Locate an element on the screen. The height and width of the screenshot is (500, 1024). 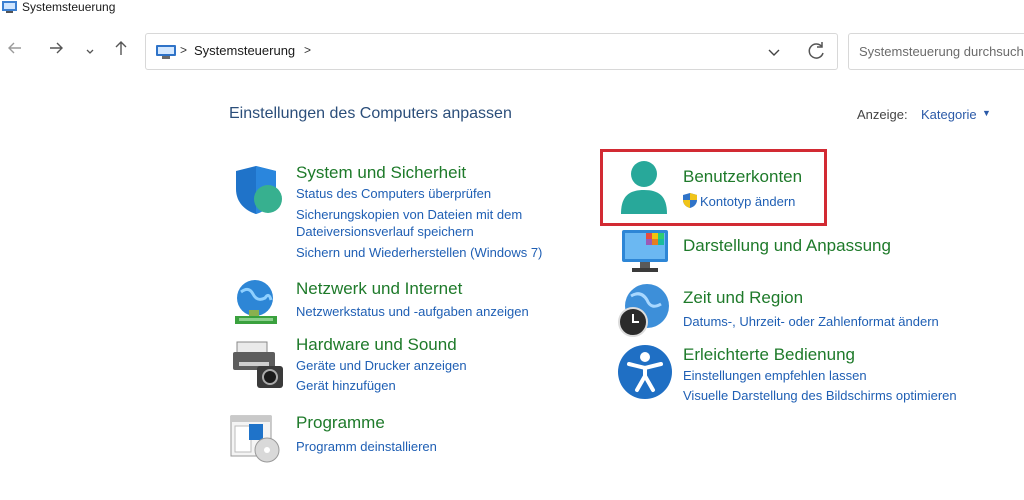
back-arrow-icon is located at coordinates (14, 48).